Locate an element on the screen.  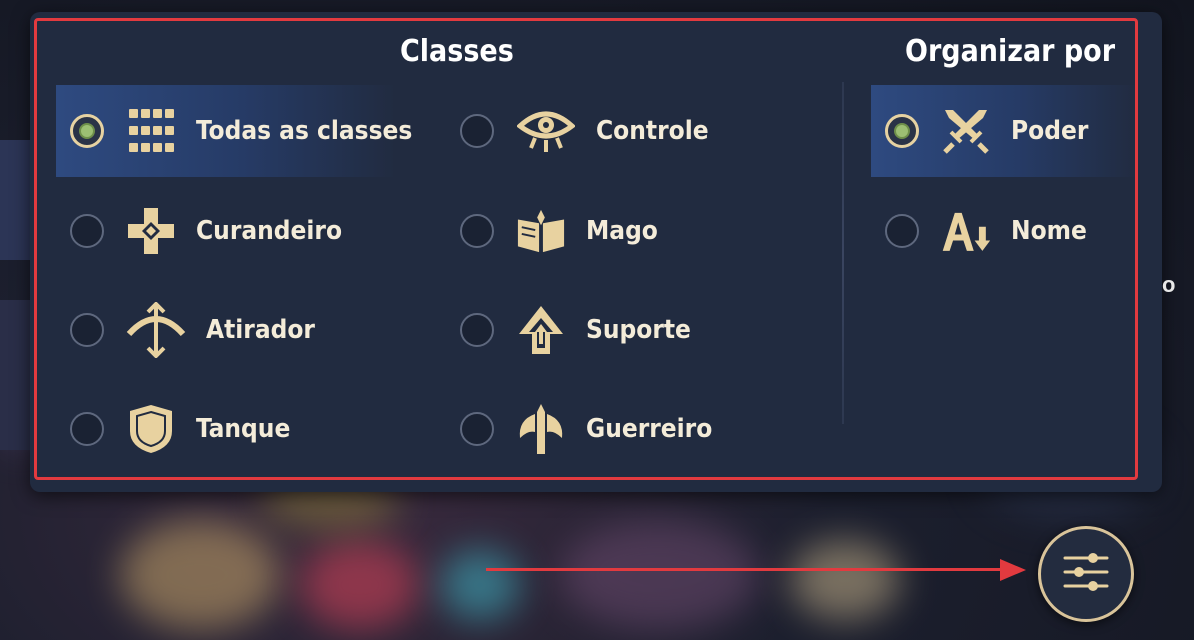
side-text: o is located at coordinates (1169, 284).